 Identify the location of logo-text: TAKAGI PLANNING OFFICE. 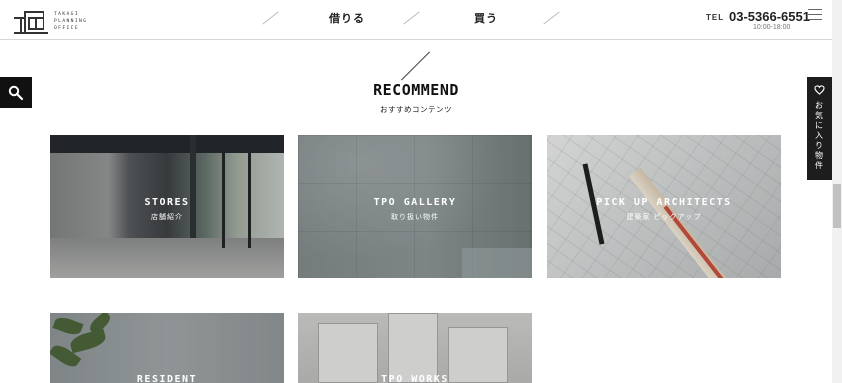
(77, 21).